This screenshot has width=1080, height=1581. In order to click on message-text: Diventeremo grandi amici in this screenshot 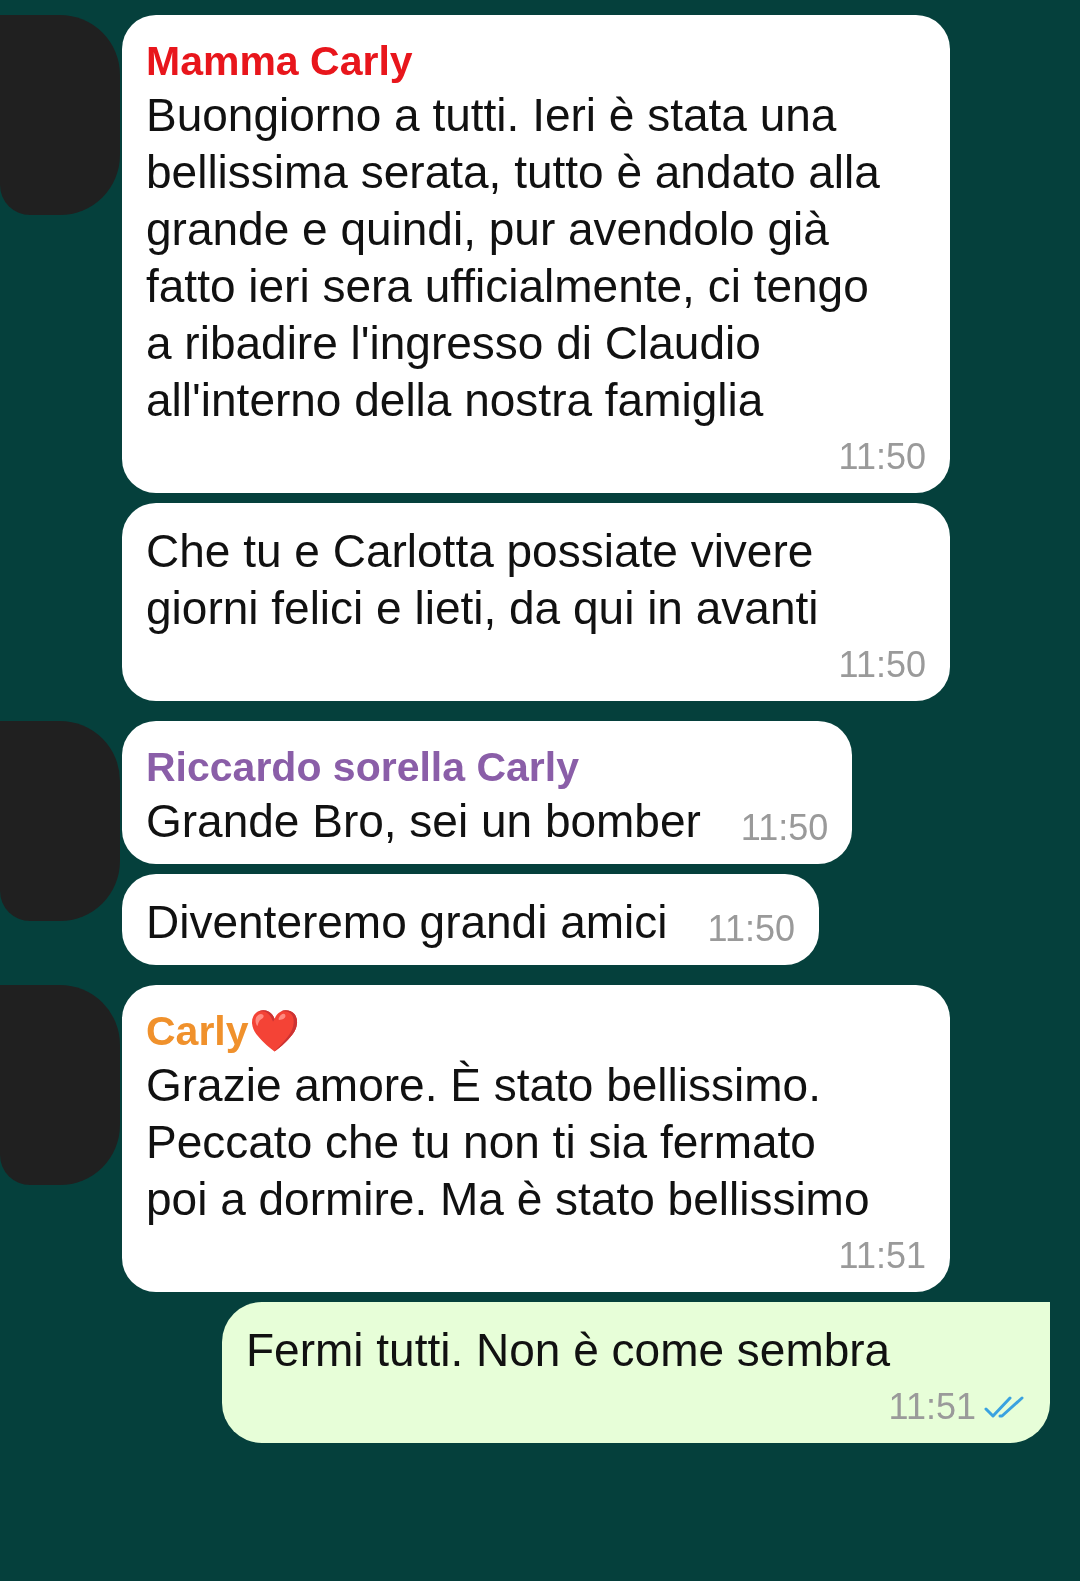, I will do `click(407, 922)`.